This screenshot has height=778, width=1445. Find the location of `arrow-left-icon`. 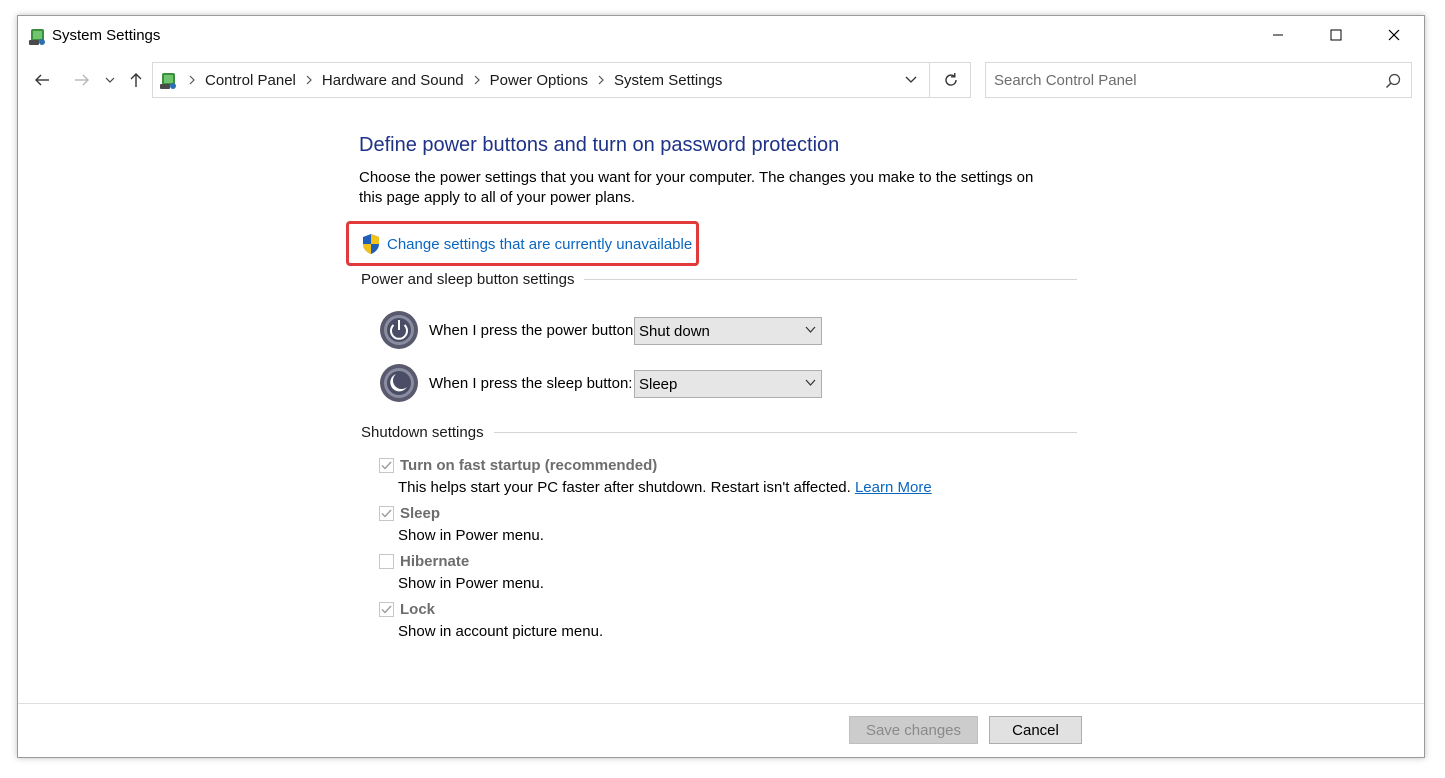

arrow-left-icon is located at coordinates (42, 80).